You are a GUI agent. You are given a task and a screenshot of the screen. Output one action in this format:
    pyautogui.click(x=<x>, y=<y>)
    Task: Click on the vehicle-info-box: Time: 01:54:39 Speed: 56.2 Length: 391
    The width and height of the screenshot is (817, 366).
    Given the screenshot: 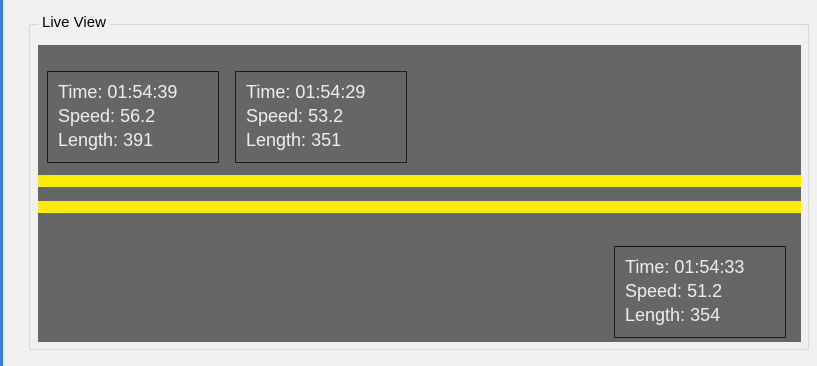 What is the action you would take?
    pyautogui.click(x=133, y=117)
    